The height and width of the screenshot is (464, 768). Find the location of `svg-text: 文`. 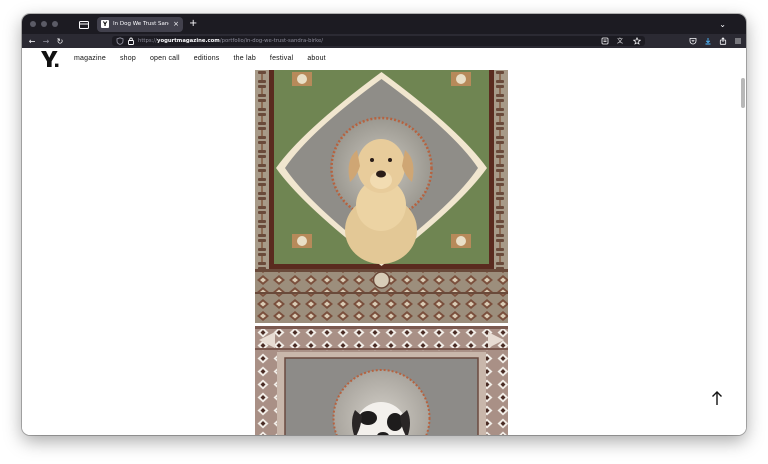

svg-text: 文 is located at coordinates (620, 41).